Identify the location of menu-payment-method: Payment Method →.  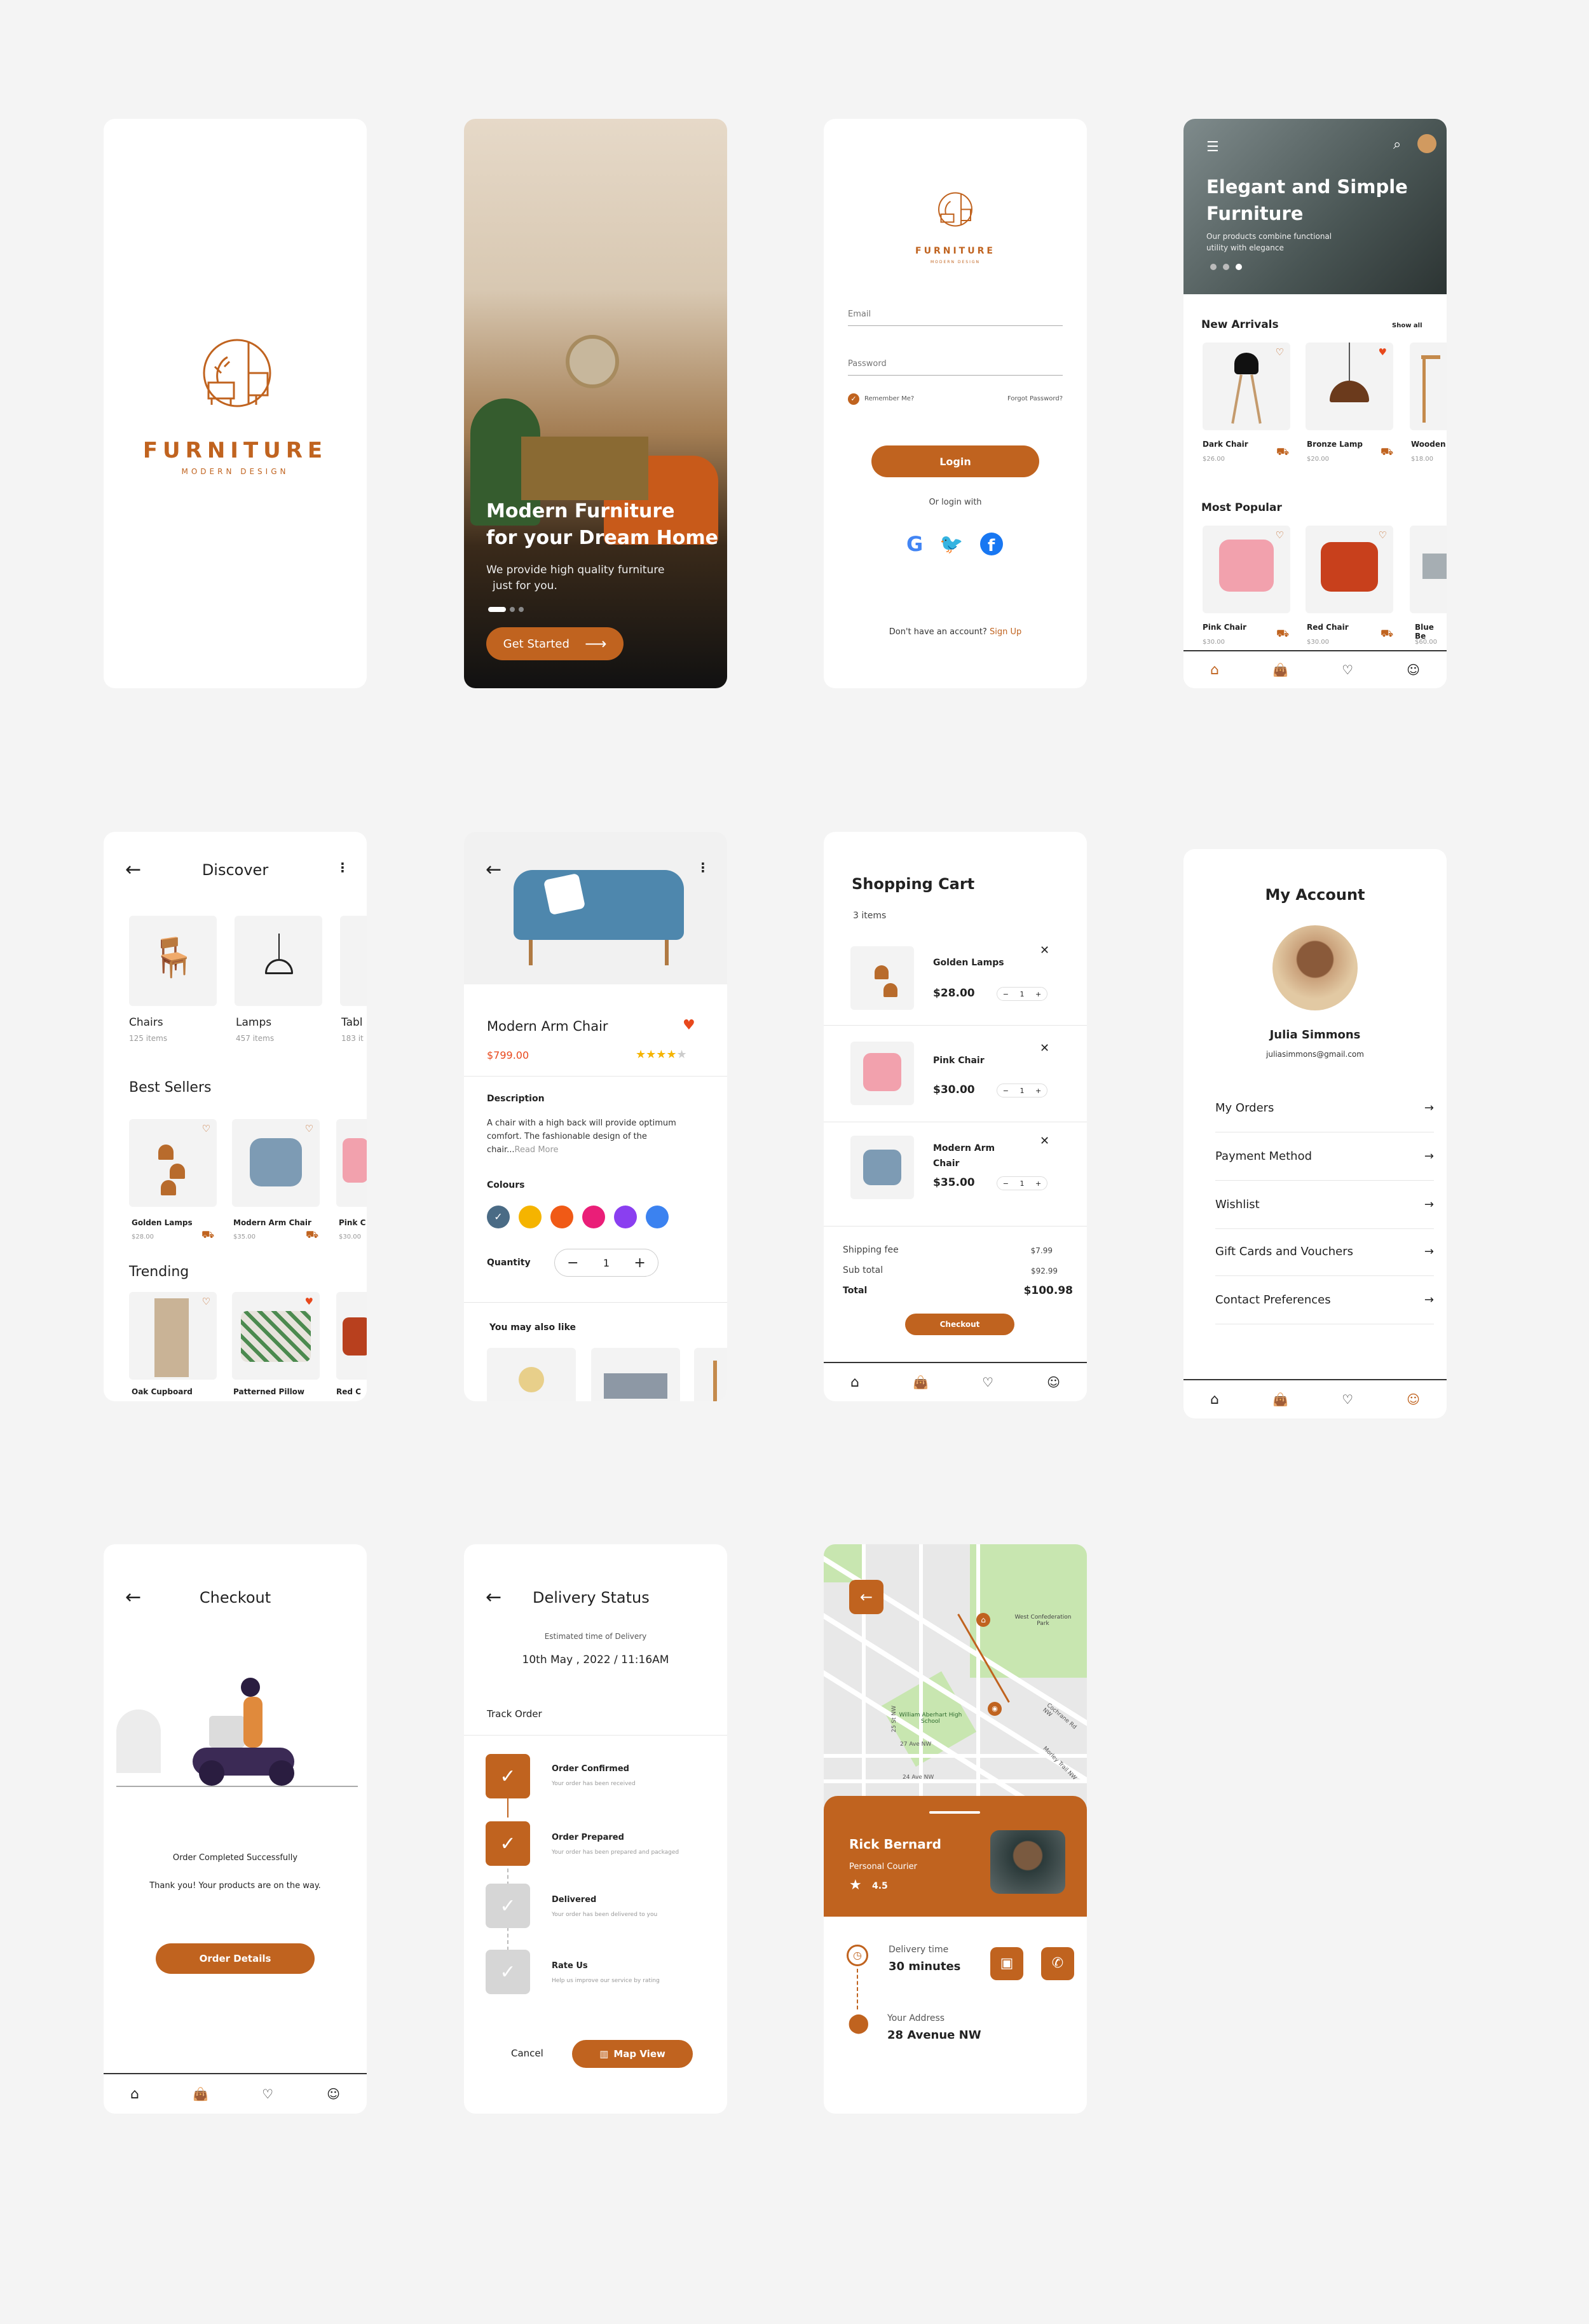
(1324, 1156).